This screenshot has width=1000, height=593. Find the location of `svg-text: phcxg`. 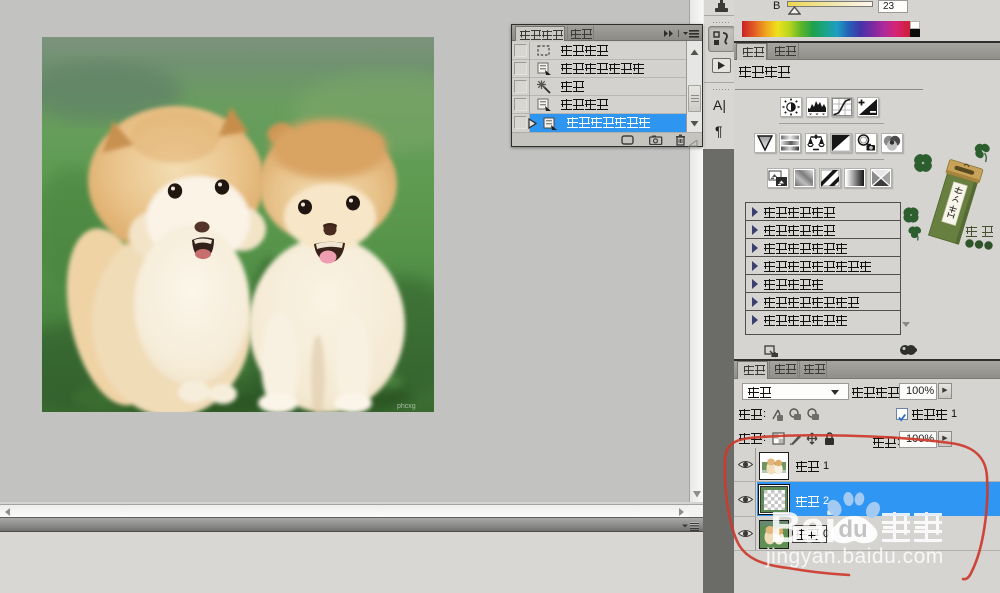

svg-text: phcxg is located at coordinates (406, 406).